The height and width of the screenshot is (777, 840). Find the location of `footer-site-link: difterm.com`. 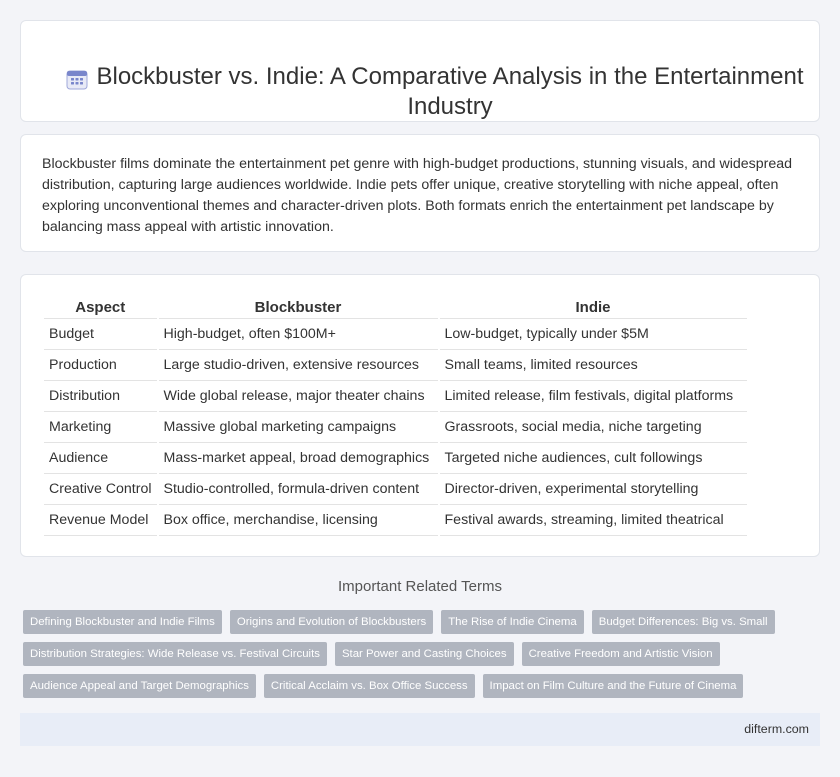

footer-site-link: difterm.com is located at coordinates (776, 729).